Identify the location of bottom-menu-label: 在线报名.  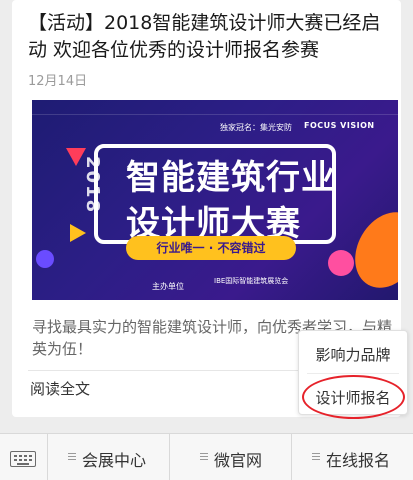
(358, 460).